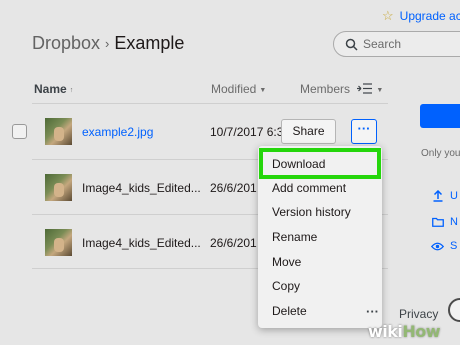 Image resolution: width=460 pixels, height=345 pixels. Describe the element at coordinates (117, 132) in the screenshot. I see `file-name-link: example2.jpg` at that location.